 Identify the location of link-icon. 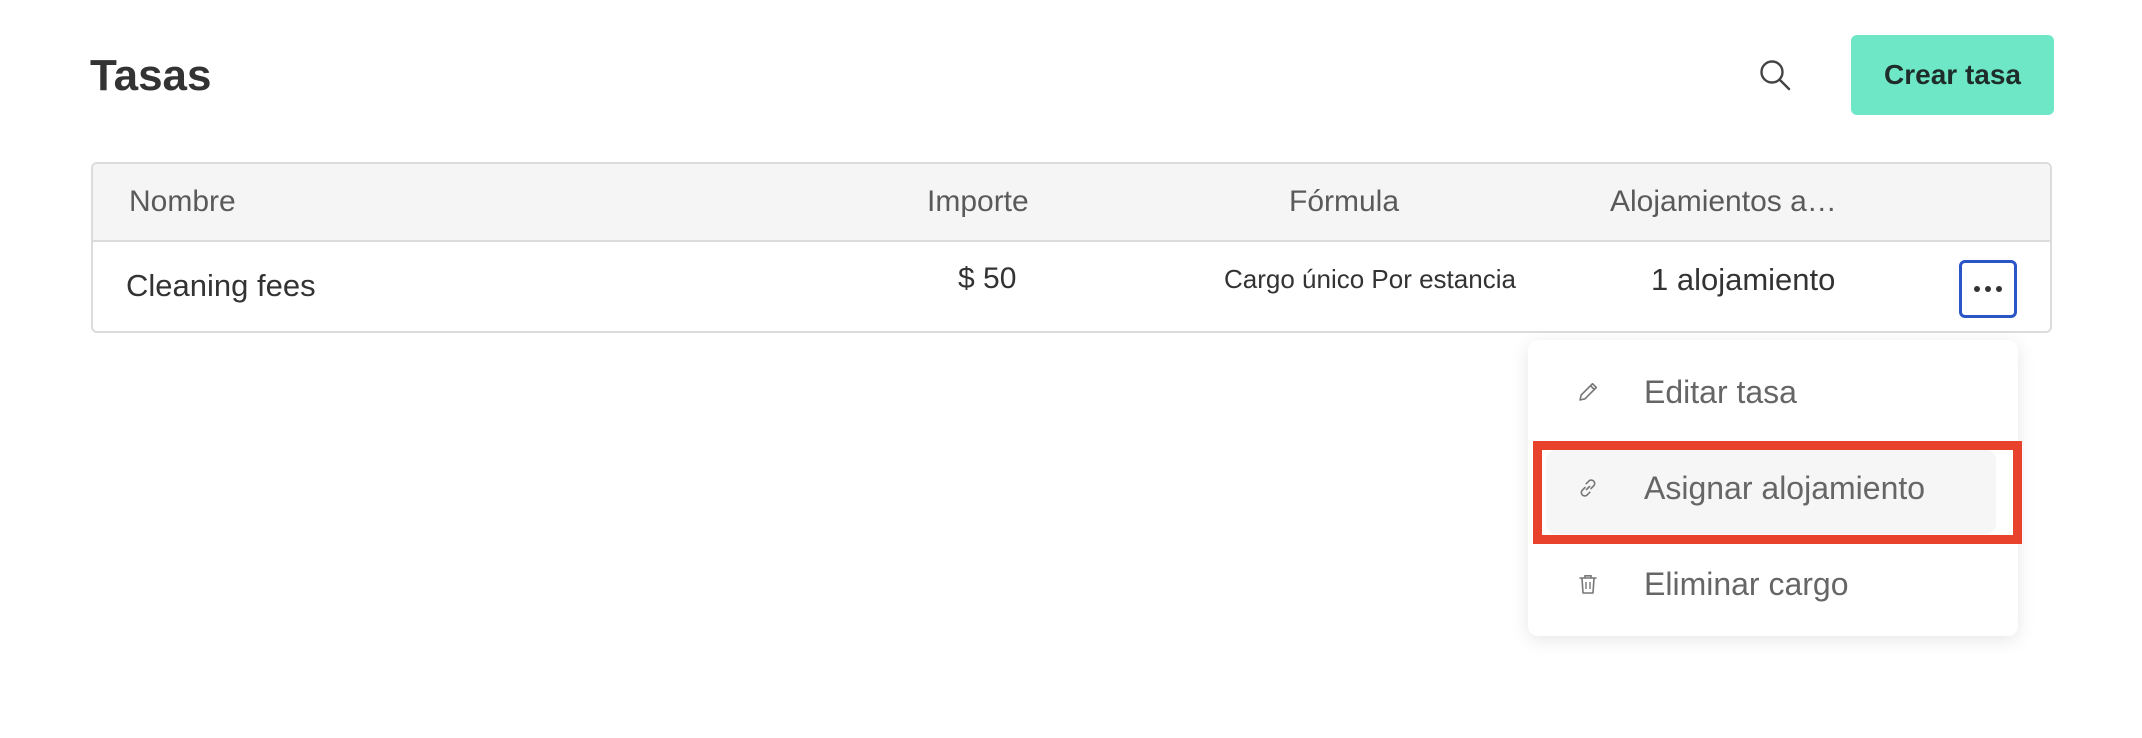
(1588, 488).